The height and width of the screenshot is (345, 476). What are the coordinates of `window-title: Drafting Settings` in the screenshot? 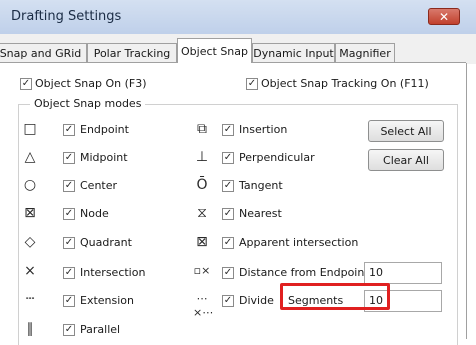 It's located at (66, 16).